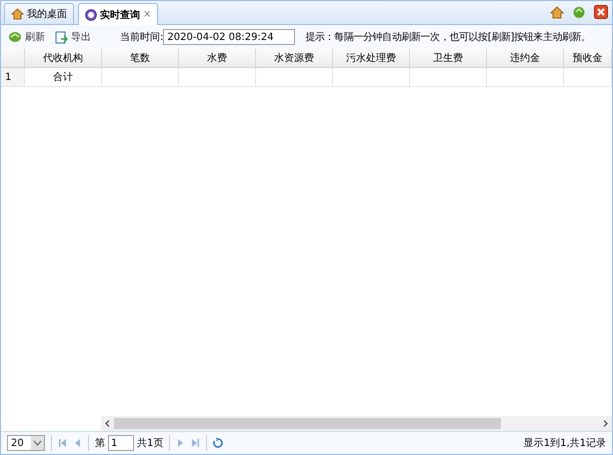 The height and width of the screenshot is (455, 613). What do you see at coordinates (62, 443) in the screenshot?
I see `first-page-icon` at bounding box center [62, 443].